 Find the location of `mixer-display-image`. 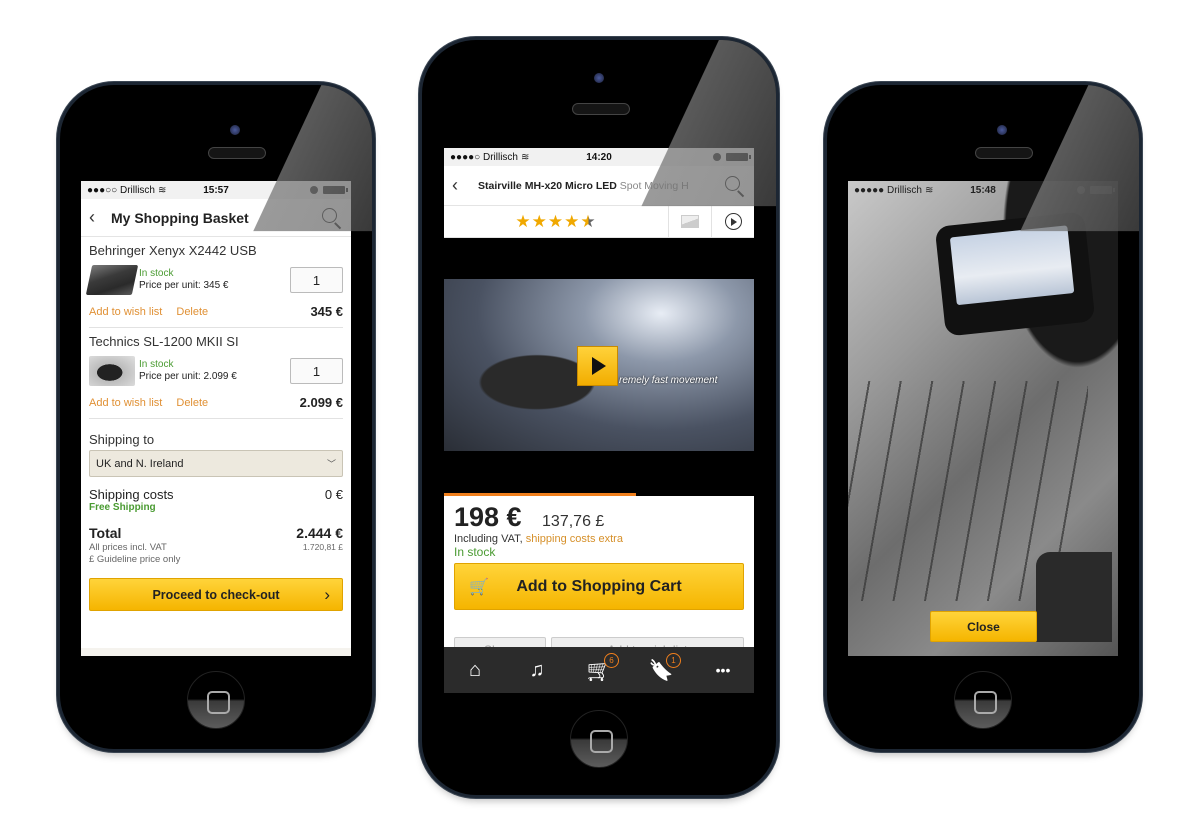

mixer-display-image is located at coordinates (1015, 274).